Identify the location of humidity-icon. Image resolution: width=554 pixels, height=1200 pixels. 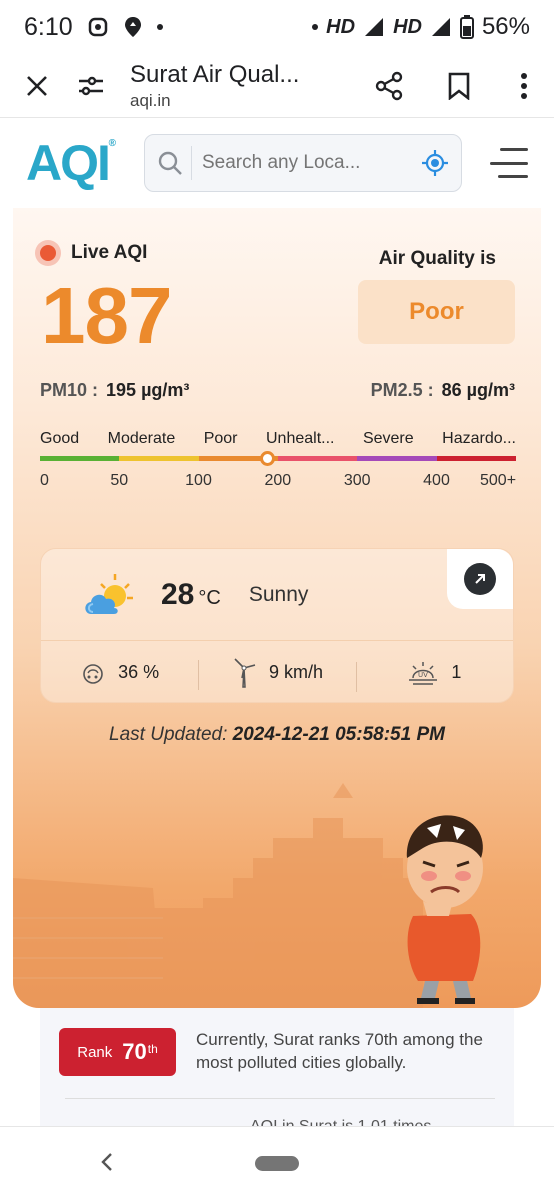
(93, 674).